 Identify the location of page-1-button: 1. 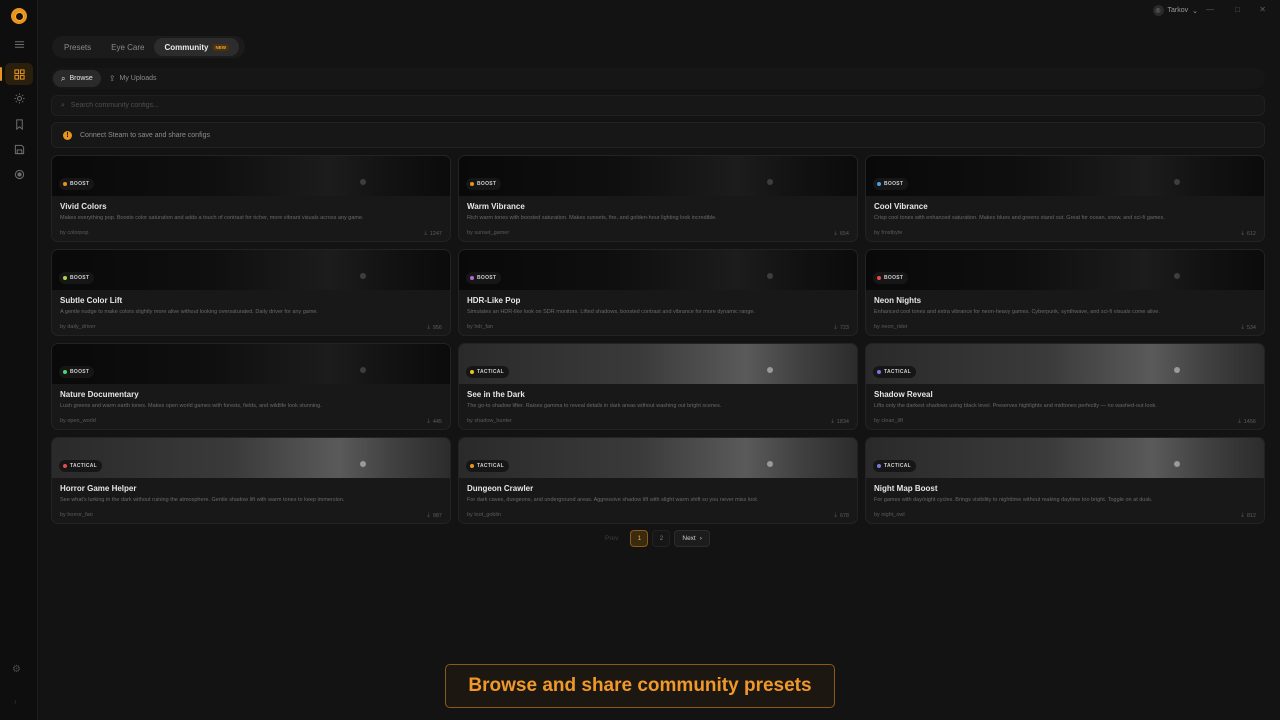
(639, 538).